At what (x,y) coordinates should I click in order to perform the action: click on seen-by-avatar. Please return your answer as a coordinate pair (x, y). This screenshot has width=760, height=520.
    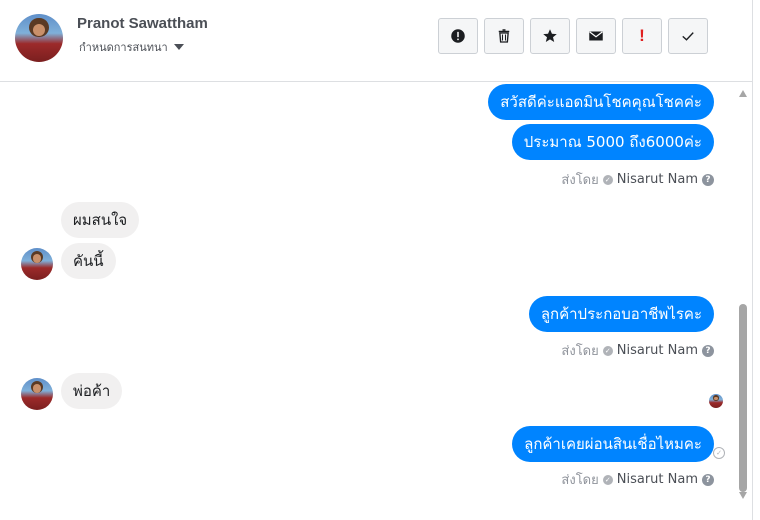
    Looking at the image, I should click on (716, 401).